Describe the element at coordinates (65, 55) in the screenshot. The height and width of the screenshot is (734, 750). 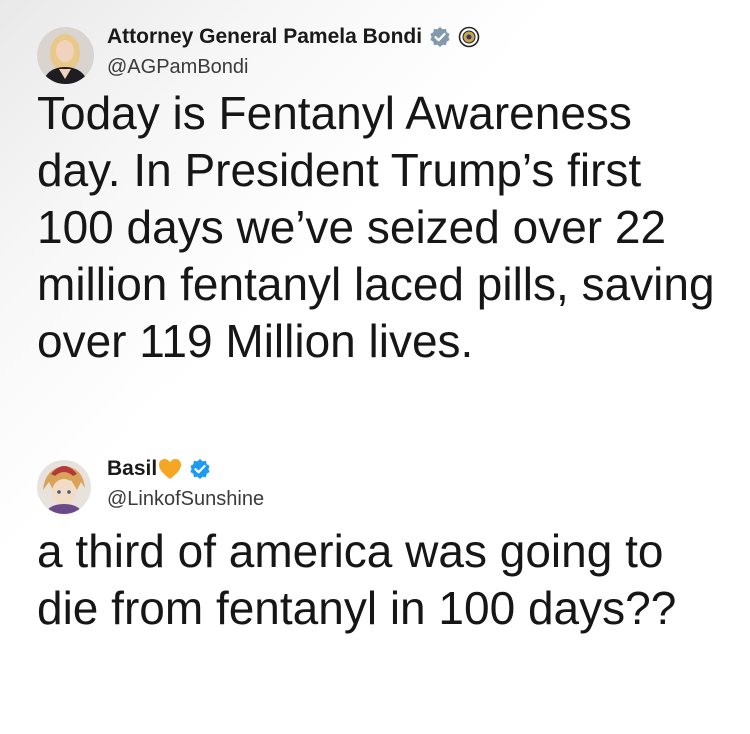
I see `bondi-avatar` at that location.